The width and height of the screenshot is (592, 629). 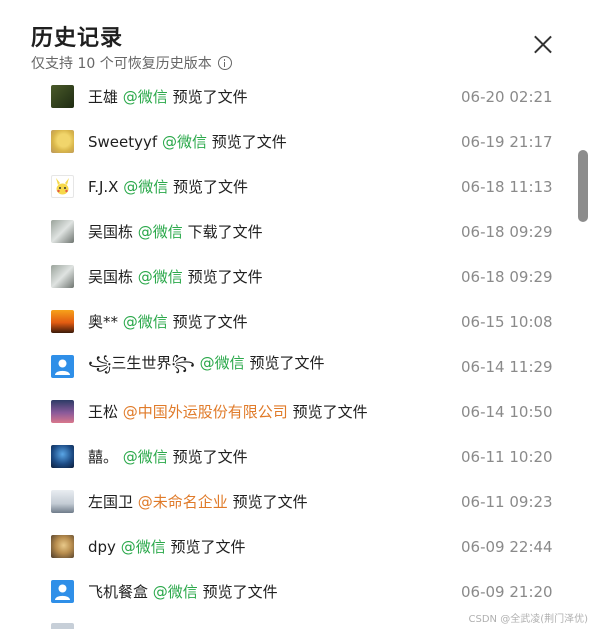 I want to click on user-name: 飞机餐盒, so click(x=118, y=592).